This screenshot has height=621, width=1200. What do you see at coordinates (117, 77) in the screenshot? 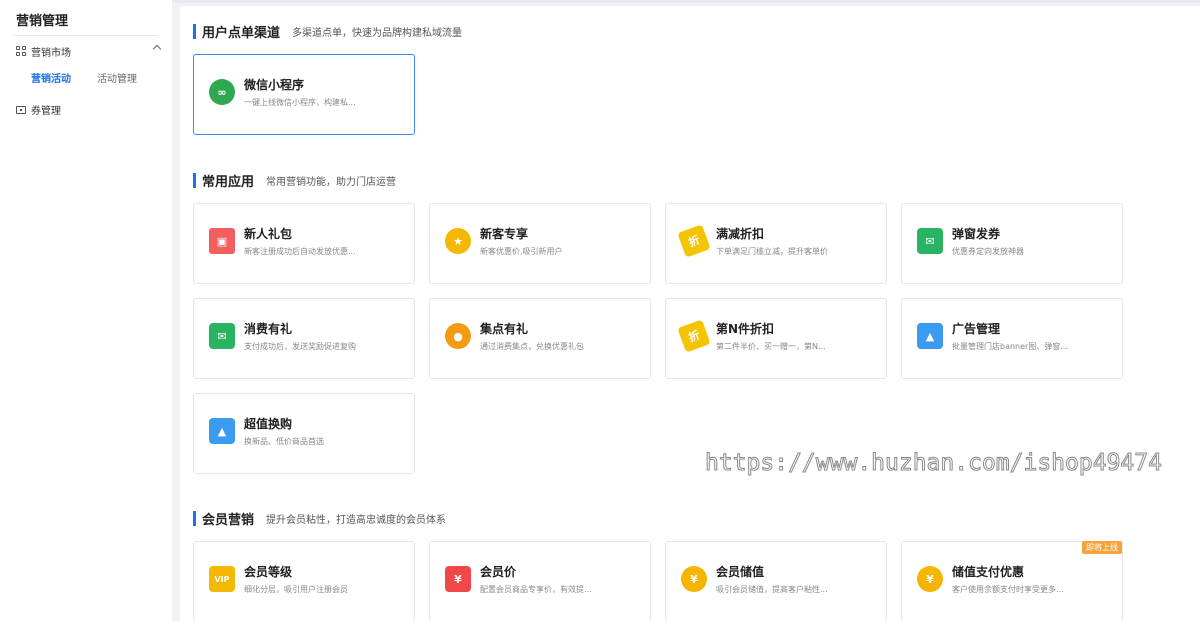
I see `sidebar-item-activity-management: 活动管理` at bounding box center [117, 77].